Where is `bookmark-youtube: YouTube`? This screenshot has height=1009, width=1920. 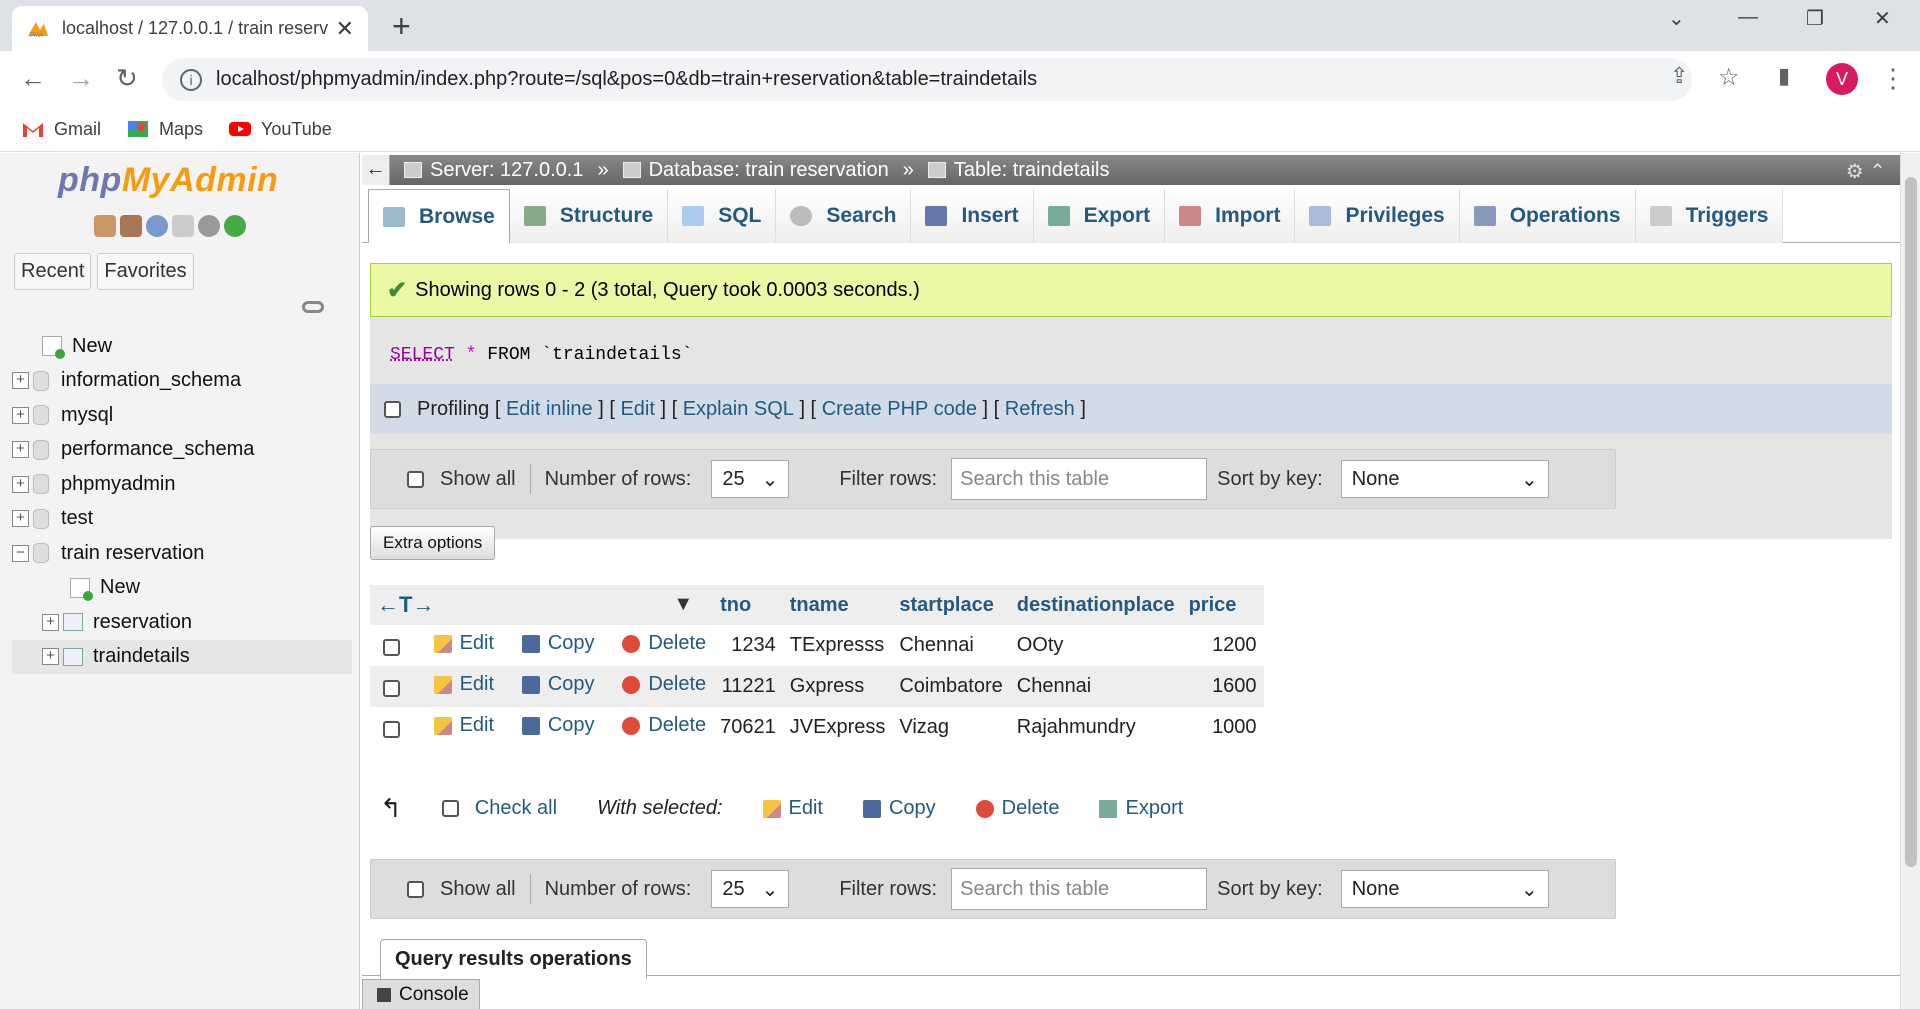
bookmark-youtube: YouTube is located at coordinates (280, 129).